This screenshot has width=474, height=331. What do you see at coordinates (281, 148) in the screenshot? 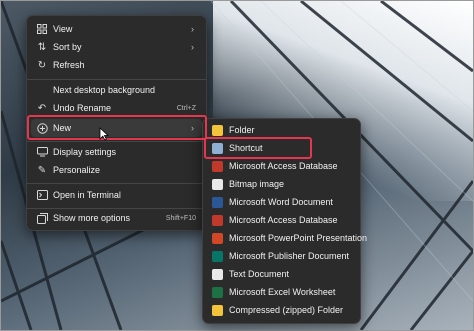
I see `submenu-item-shortcut: Shortcut` at bounding box center [281, 148].